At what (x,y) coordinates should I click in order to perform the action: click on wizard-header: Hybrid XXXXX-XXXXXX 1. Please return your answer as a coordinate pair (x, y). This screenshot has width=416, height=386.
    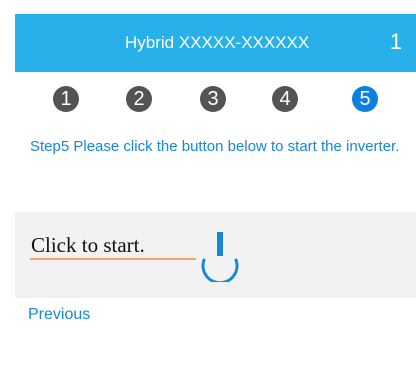
    Looking at the image, I should click on (215, 43).